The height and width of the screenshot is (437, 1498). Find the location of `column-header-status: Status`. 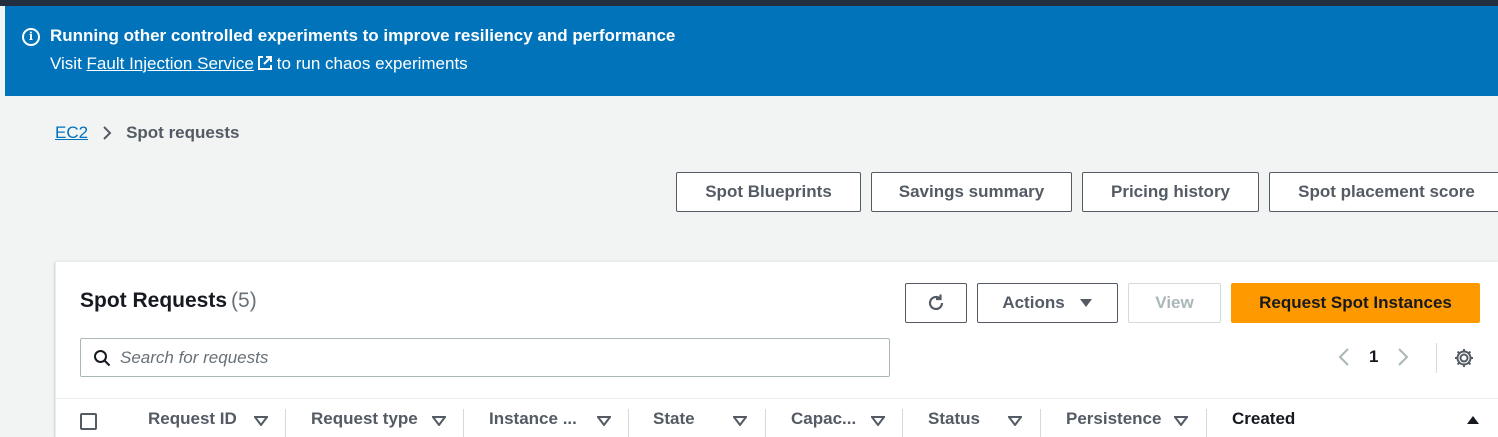

column-header-status: Status is located at coordinates (954, 418).